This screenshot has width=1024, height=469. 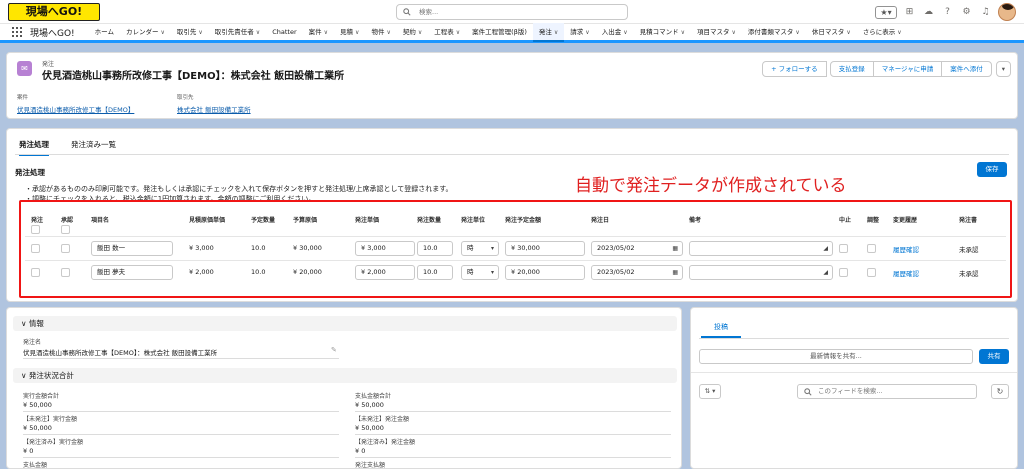 I want to click on attach-to-case-button: 案件へ添付, so click(x=966, y=69).